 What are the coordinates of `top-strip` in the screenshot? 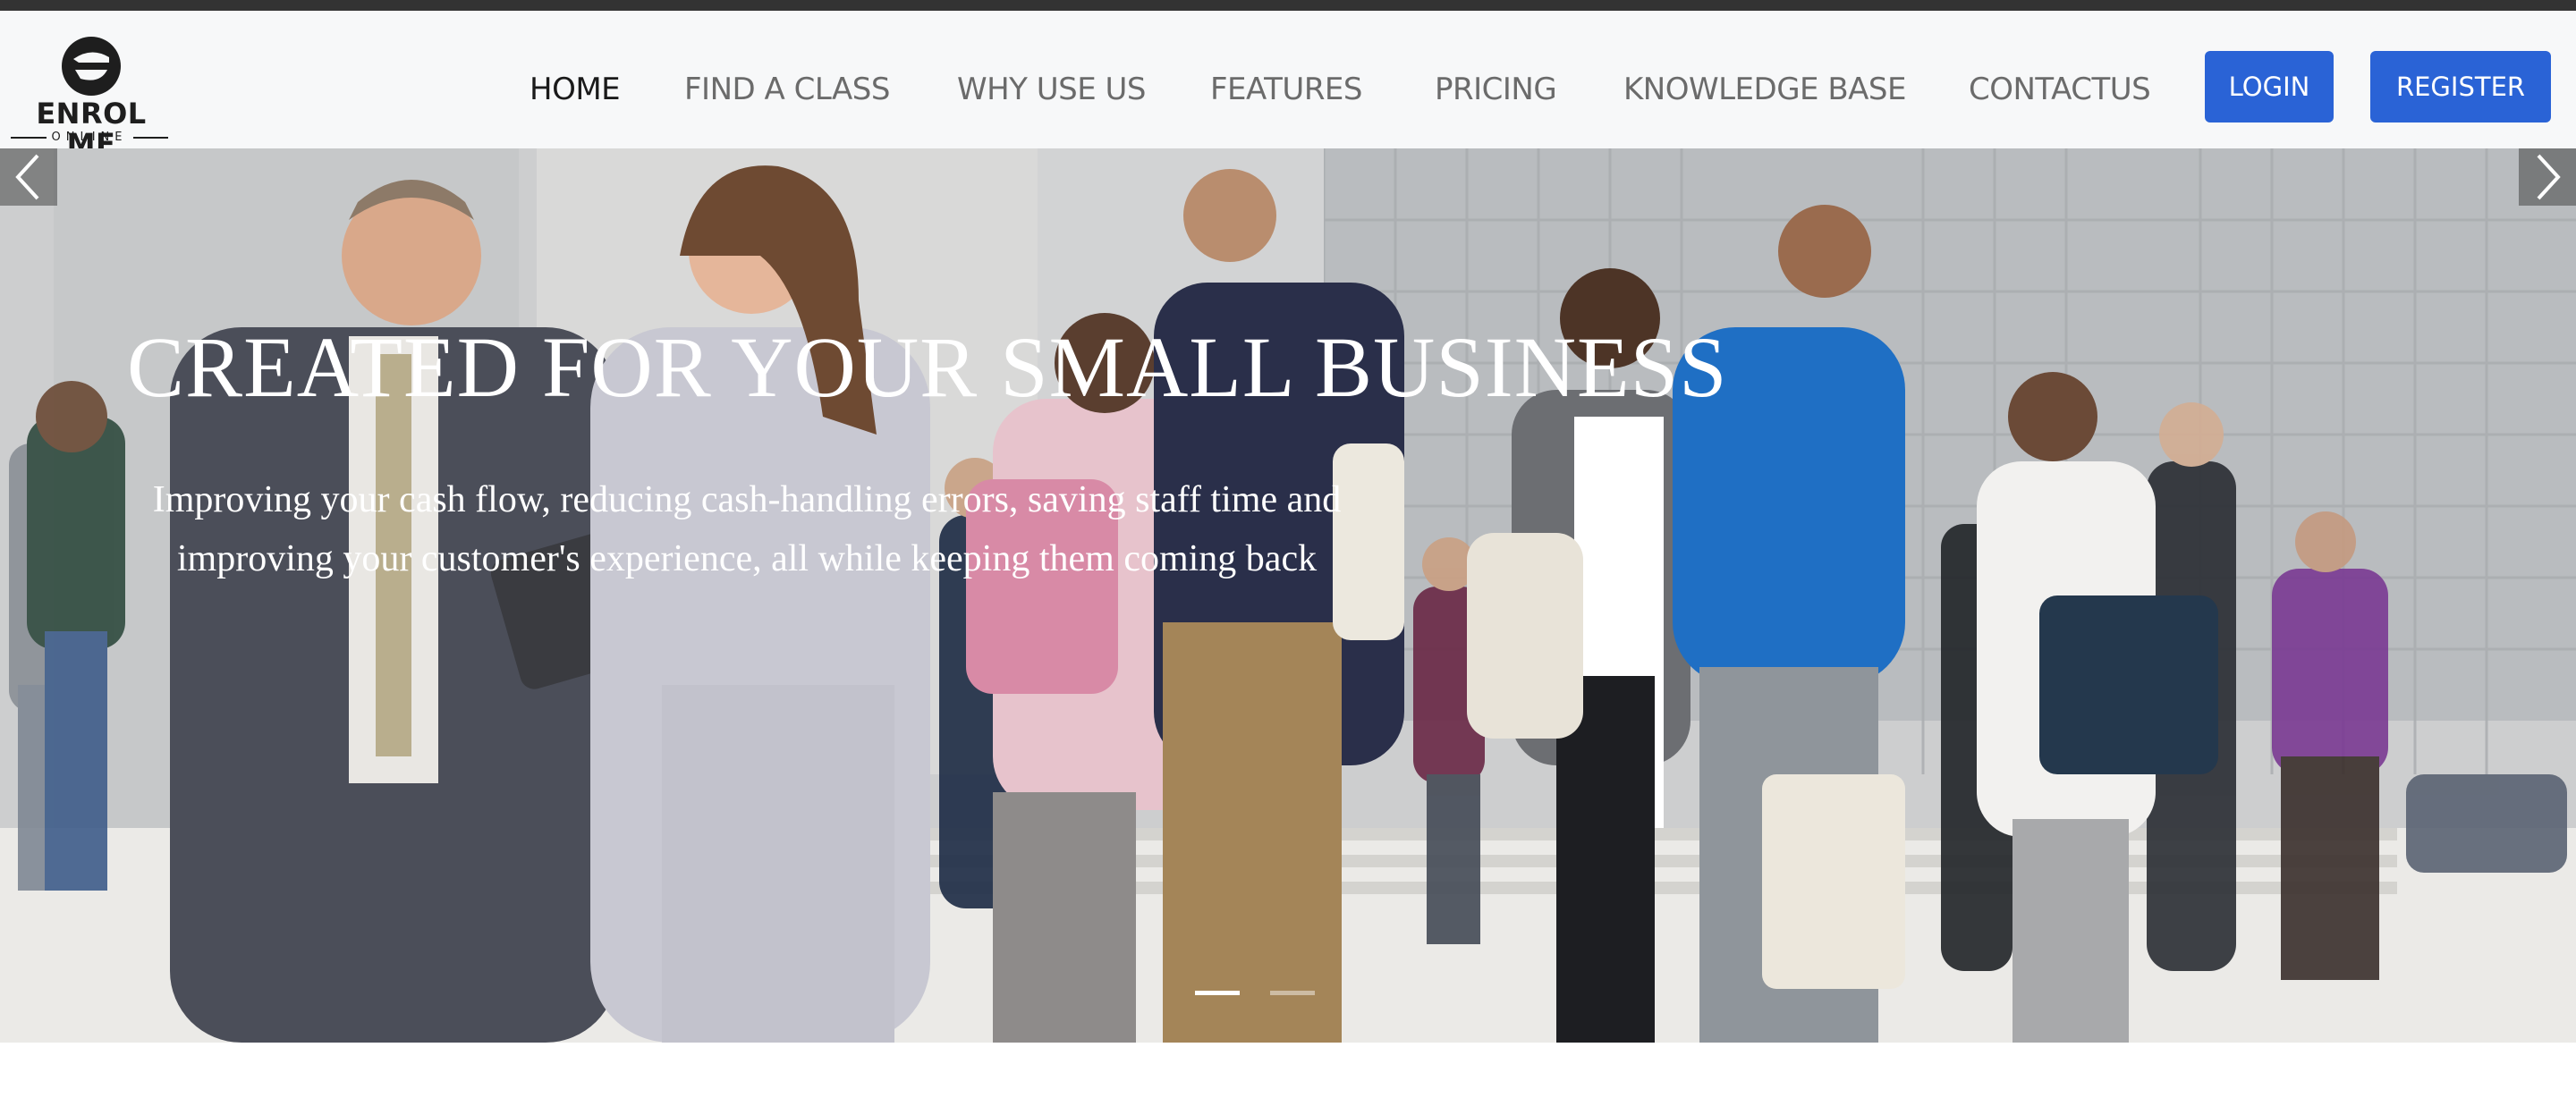 It's located at (1288, 5).